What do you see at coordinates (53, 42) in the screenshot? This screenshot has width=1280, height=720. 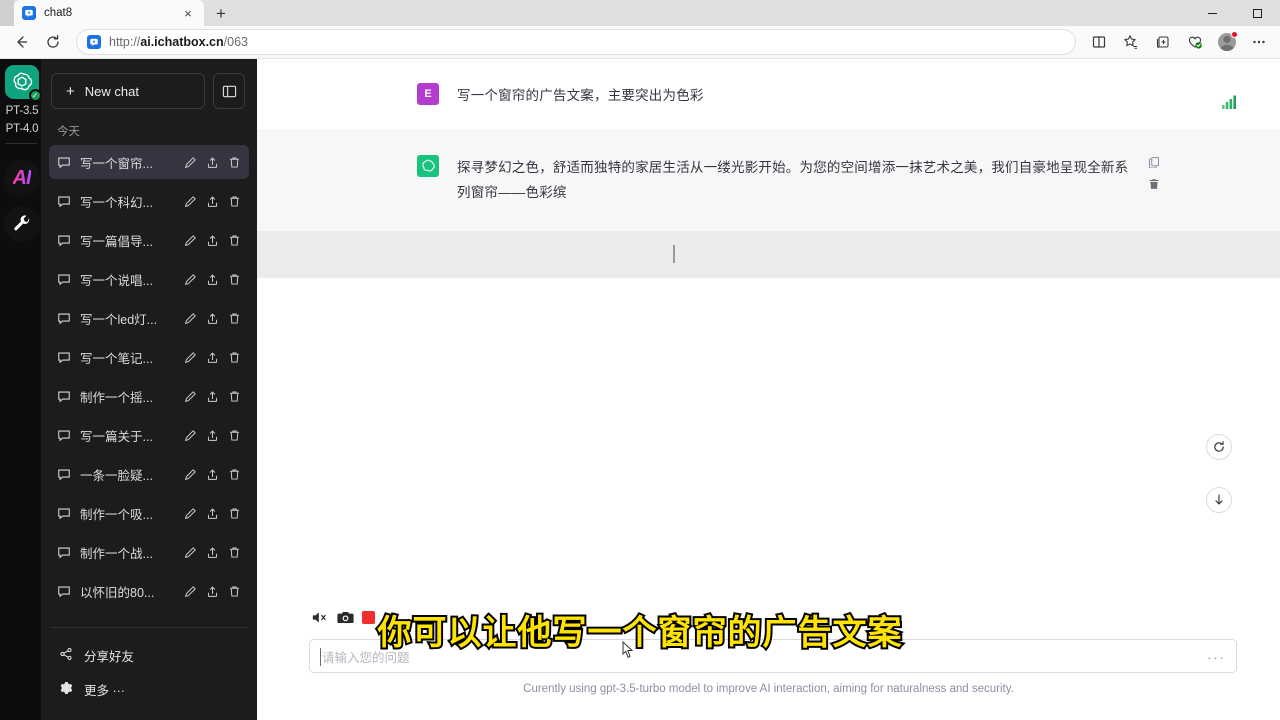 I see `reload-icon` at bounding box center [53, 42].